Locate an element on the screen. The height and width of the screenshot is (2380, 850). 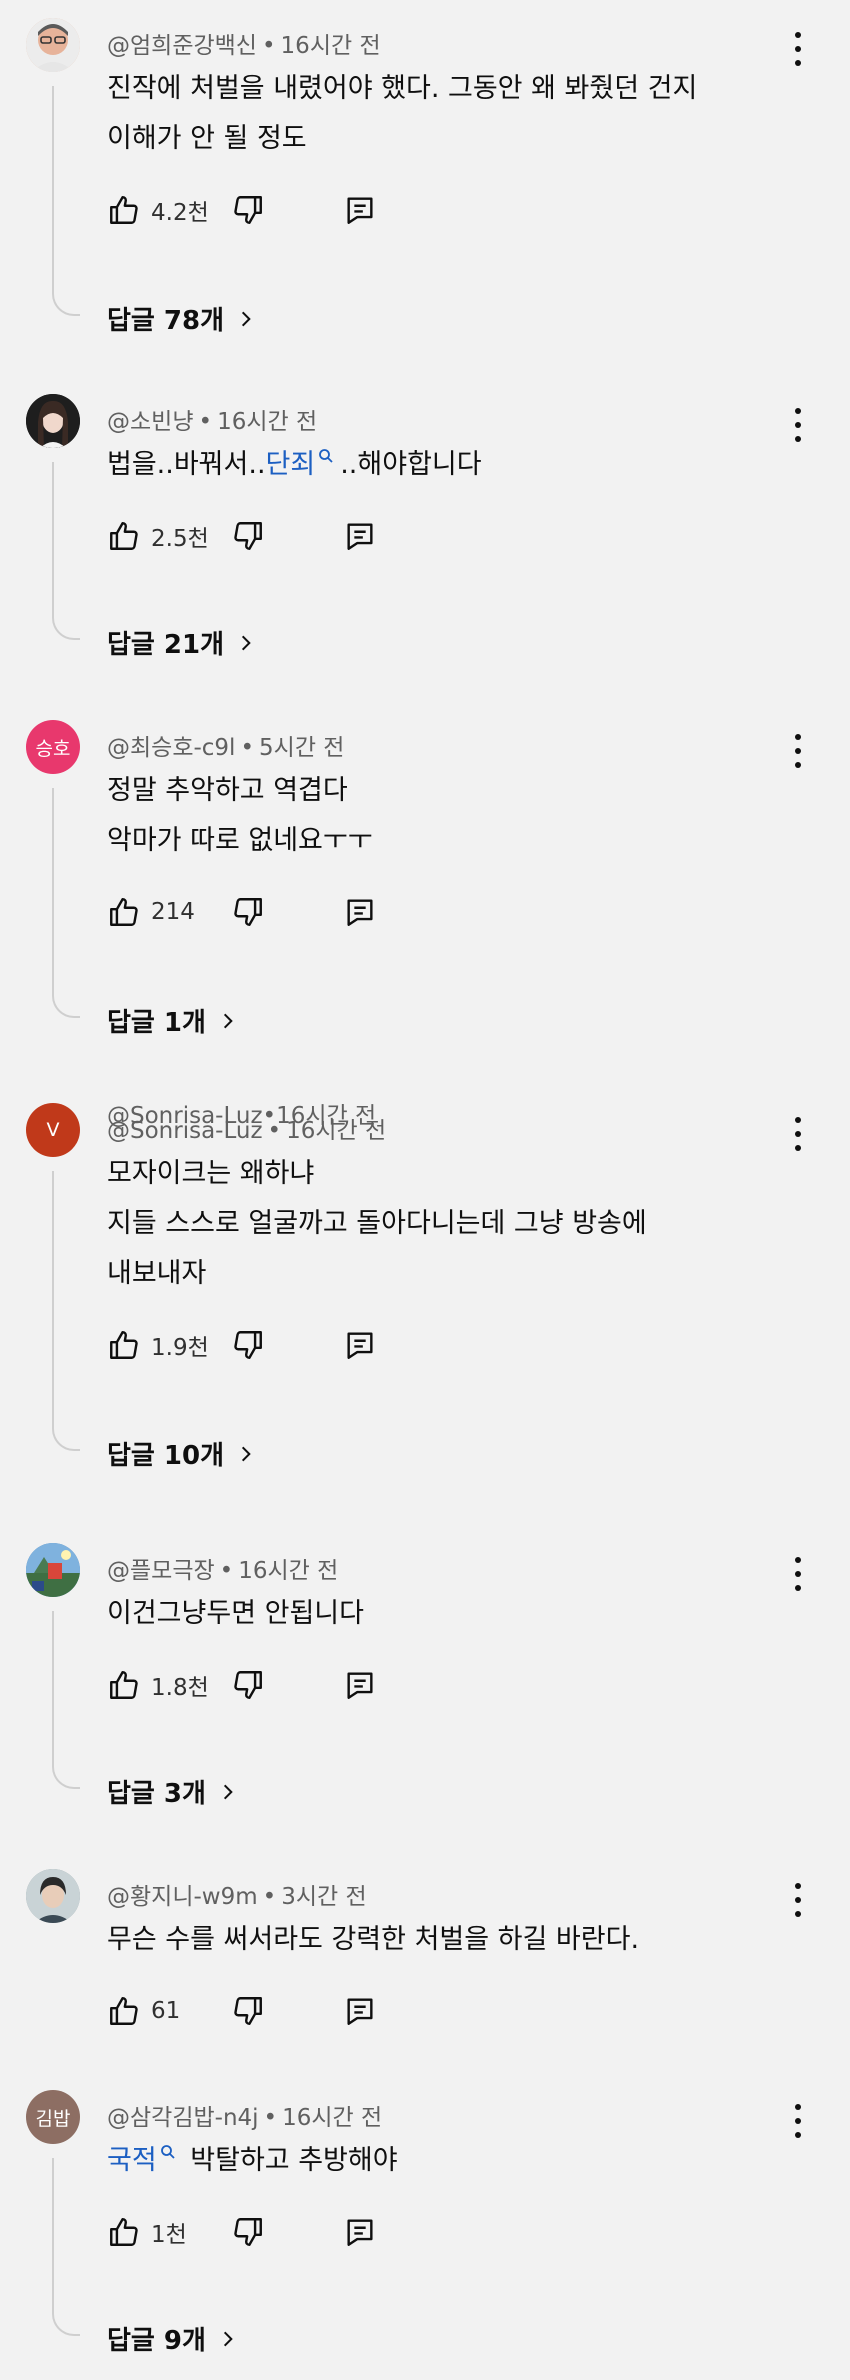
comment-meta: @플모극장 • 16시간 전 is located at coordinates (223, 1571).